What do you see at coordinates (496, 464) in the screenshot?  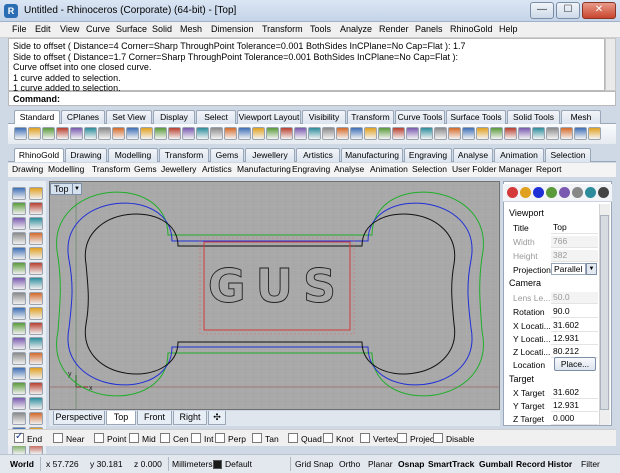 I see `gumball-toggle: Gumball` at bounding box center [496, 464].